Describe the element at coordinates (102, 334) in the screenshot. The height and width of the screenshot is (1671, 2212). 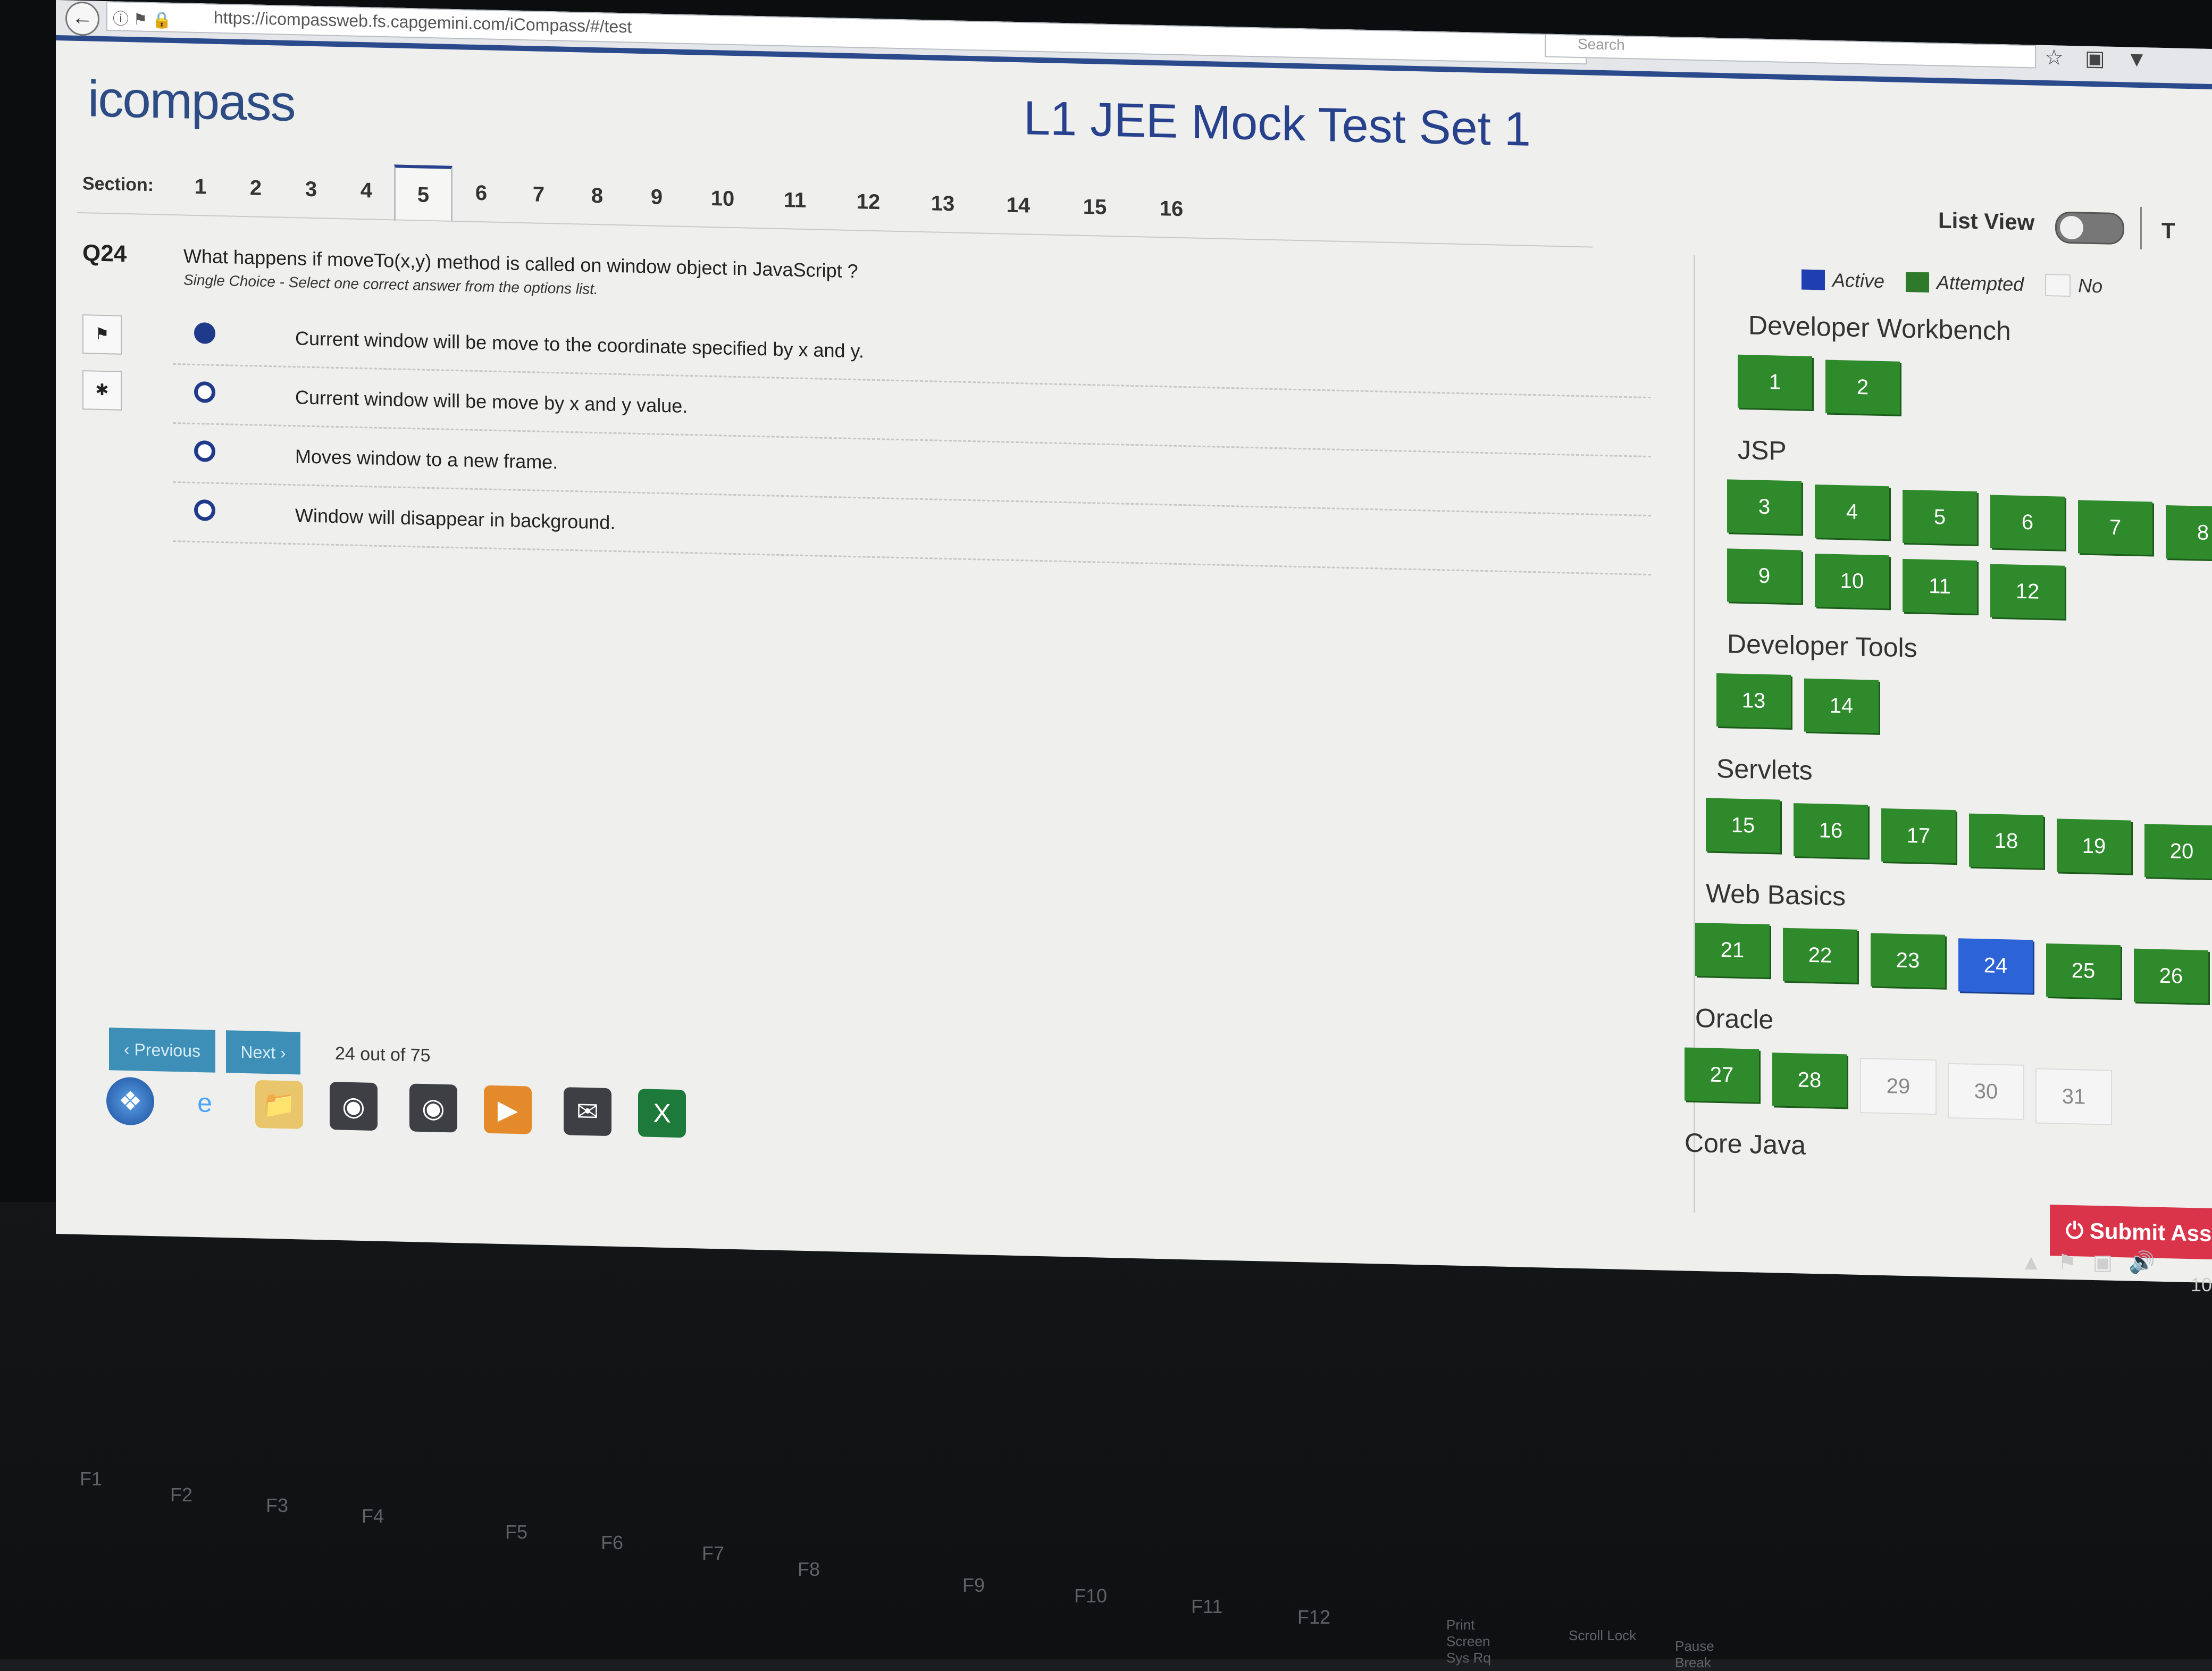
I see `flag-icon: ⚑` at that location.